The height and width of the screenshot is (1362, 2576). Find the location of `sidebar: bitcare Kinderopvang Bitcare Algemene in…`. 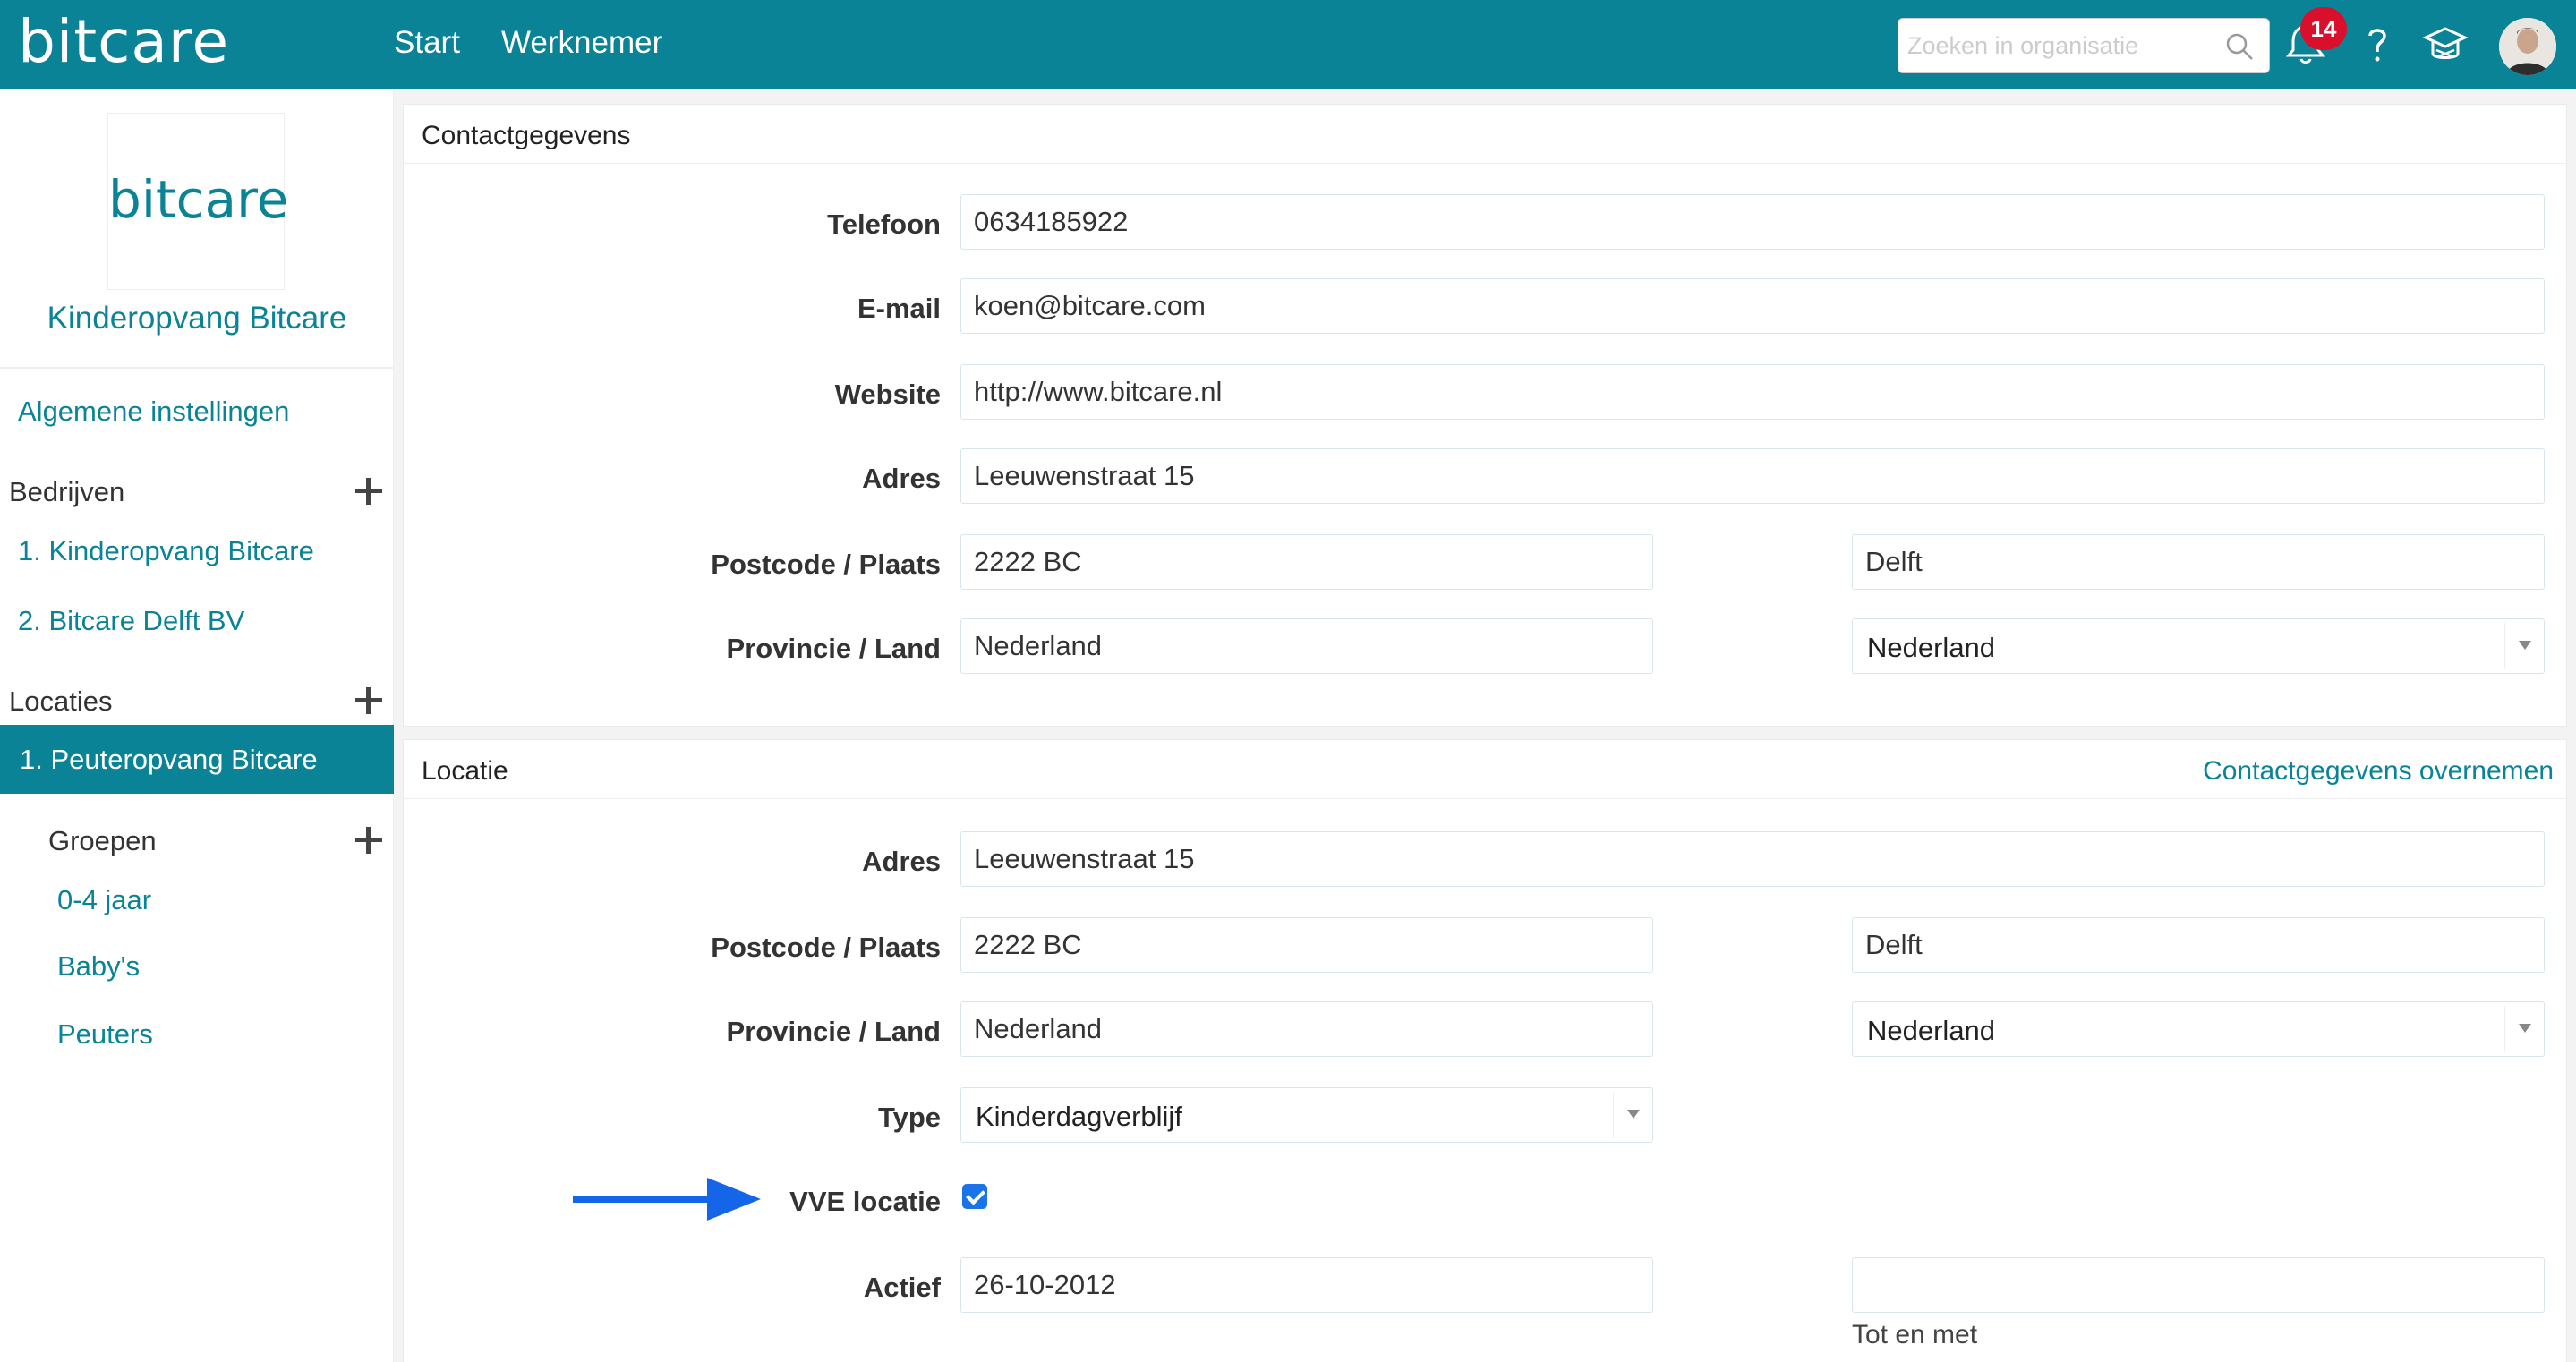

sidebar: bitcare Kinderopvang Bitcare Algemene in… is located at coordinates (197, 725).